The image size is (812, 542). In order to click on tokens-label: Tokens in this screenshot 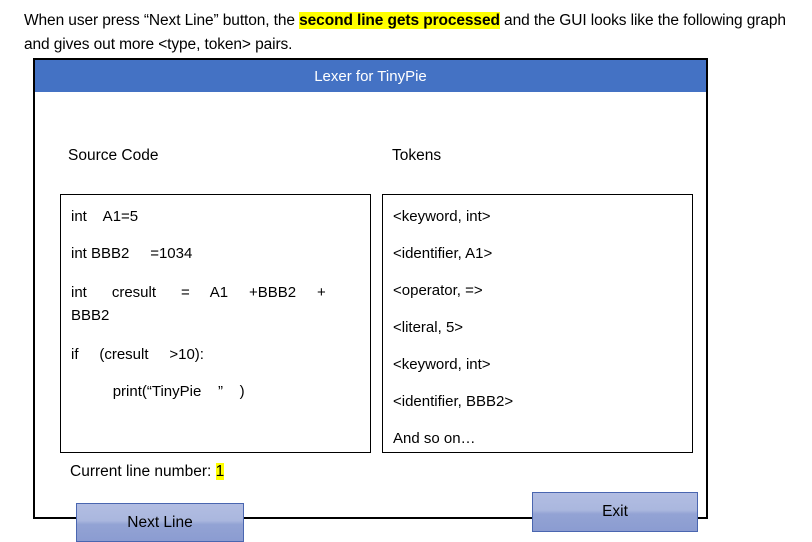, I will do `click(417, 155)`.